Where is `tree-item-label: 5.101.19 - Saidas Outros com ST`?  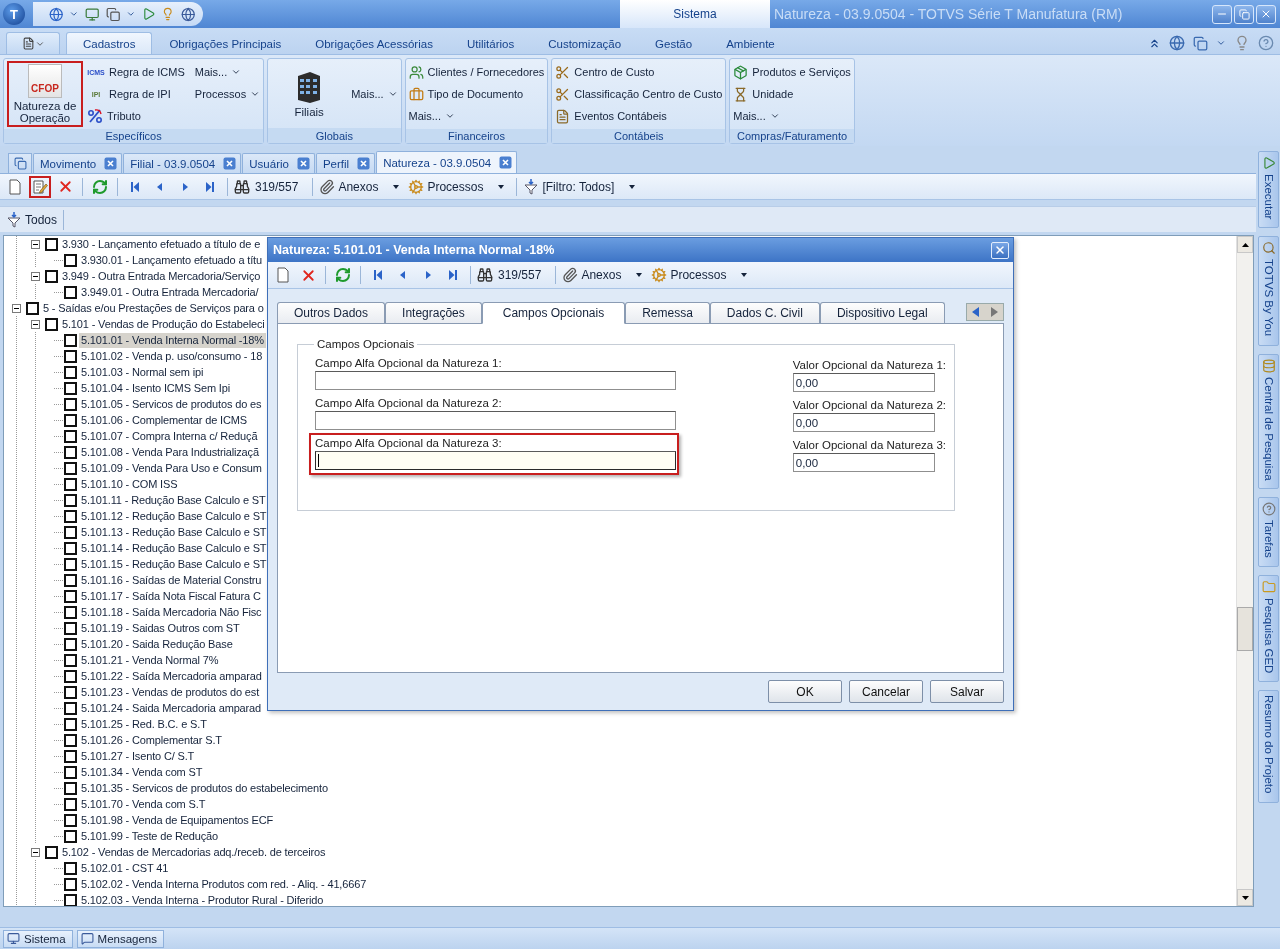 tree-item-label: 5.101.19 - Saidas Outros com ST is located at coordinates (160, 628).